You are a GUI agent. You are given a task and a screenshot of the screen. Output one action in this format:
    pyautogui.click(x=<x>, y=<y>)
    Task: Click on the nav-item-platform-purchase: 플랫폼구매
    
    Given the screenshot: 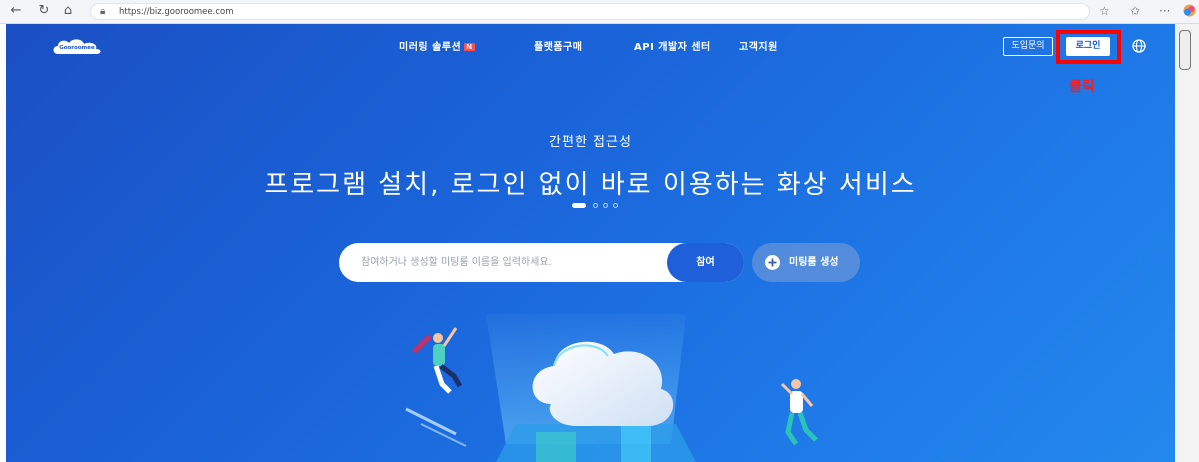 What is the action you would take?
    pyautogui.click(x=558, y=45)
    